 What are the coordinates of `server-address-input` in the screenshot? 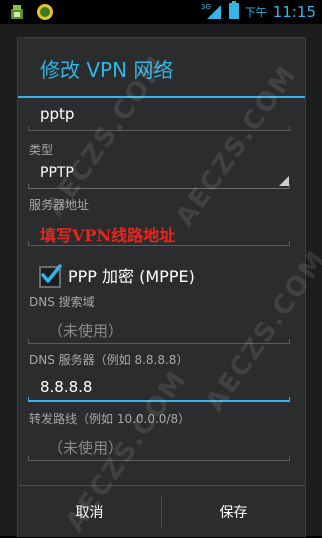 It's located at (159, 243).